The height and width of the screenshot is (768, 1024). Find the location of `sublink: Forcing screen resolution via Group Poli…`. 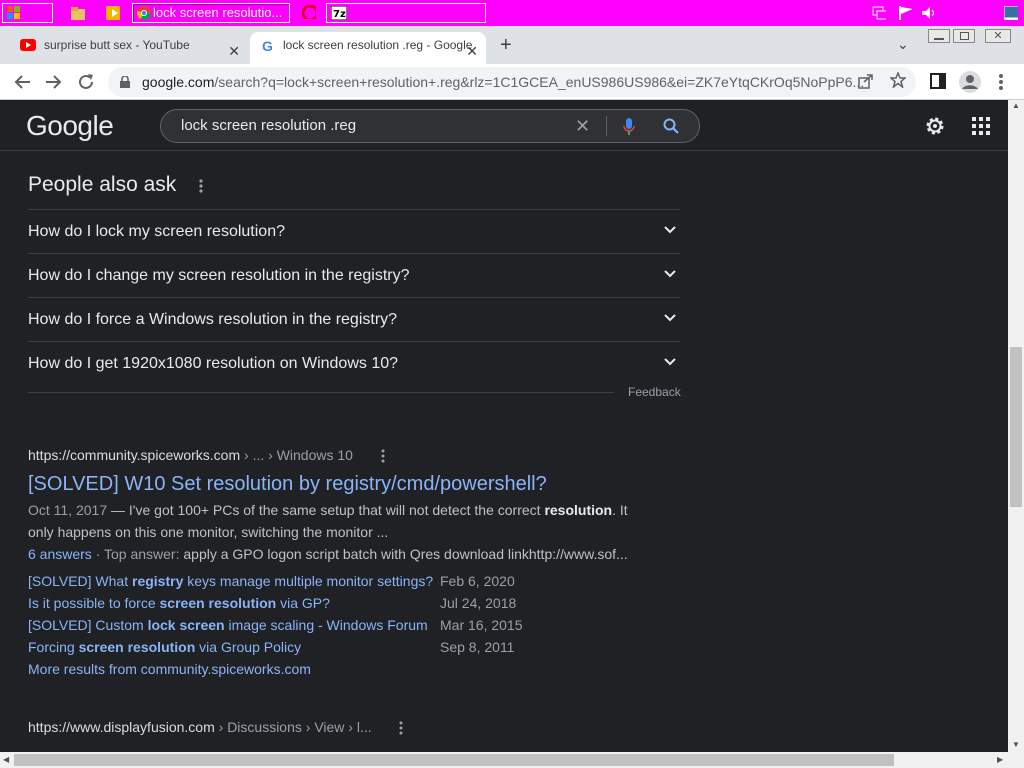

sublink: Forcing screen resolution via Group Poli… is located at coordinates (164, 647).